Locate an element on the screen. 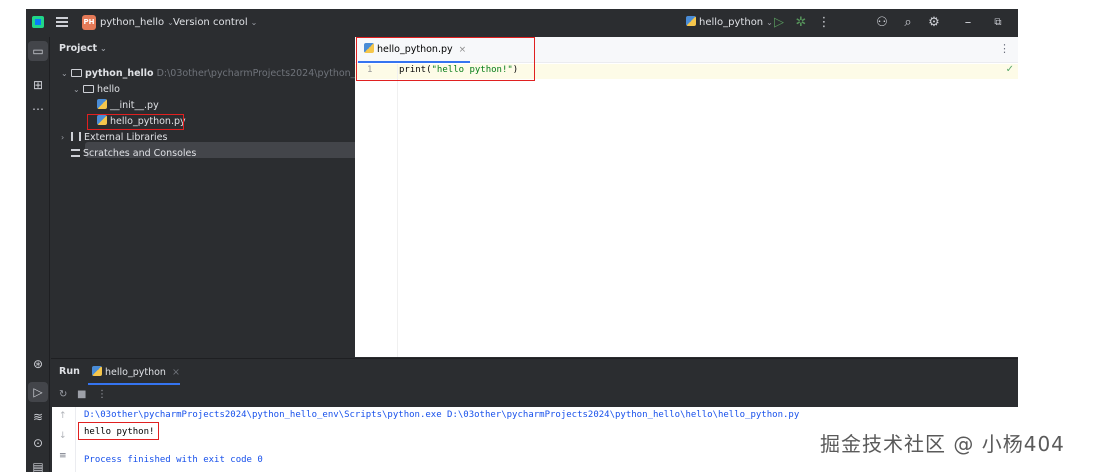 The image size is (1113, 472). console-exit-message: Process finished with exit code 0 is located at coordinates (173, 460).